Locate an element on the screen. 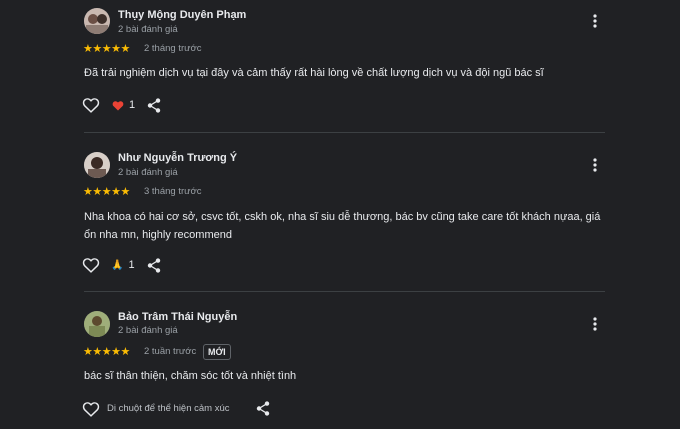 The width and height of the screenshot is (680, 429). reviewer-name: Thụy Mộng Duyên Phạm is located at coordinates (182, 15).